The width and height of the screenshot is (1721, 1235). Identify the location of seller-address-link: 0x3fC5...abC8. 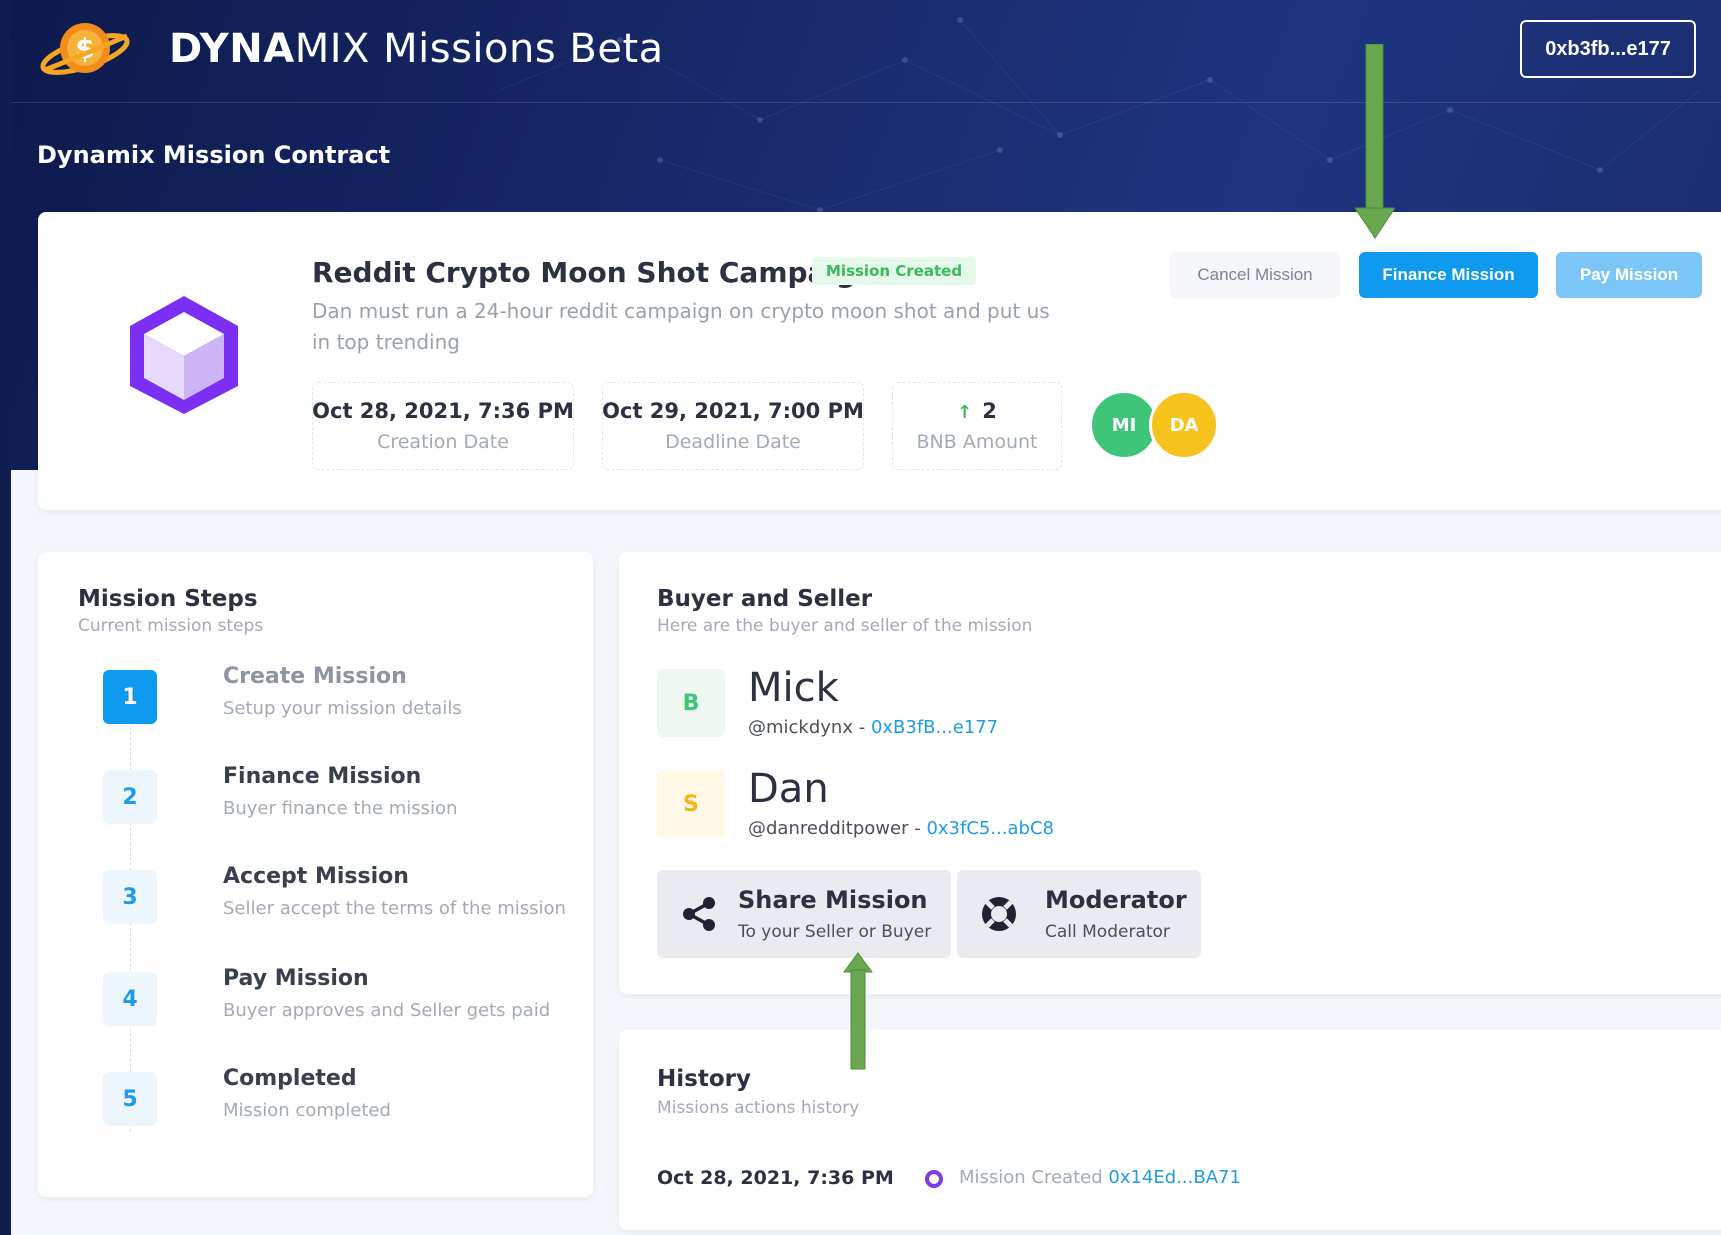
(990, 828).